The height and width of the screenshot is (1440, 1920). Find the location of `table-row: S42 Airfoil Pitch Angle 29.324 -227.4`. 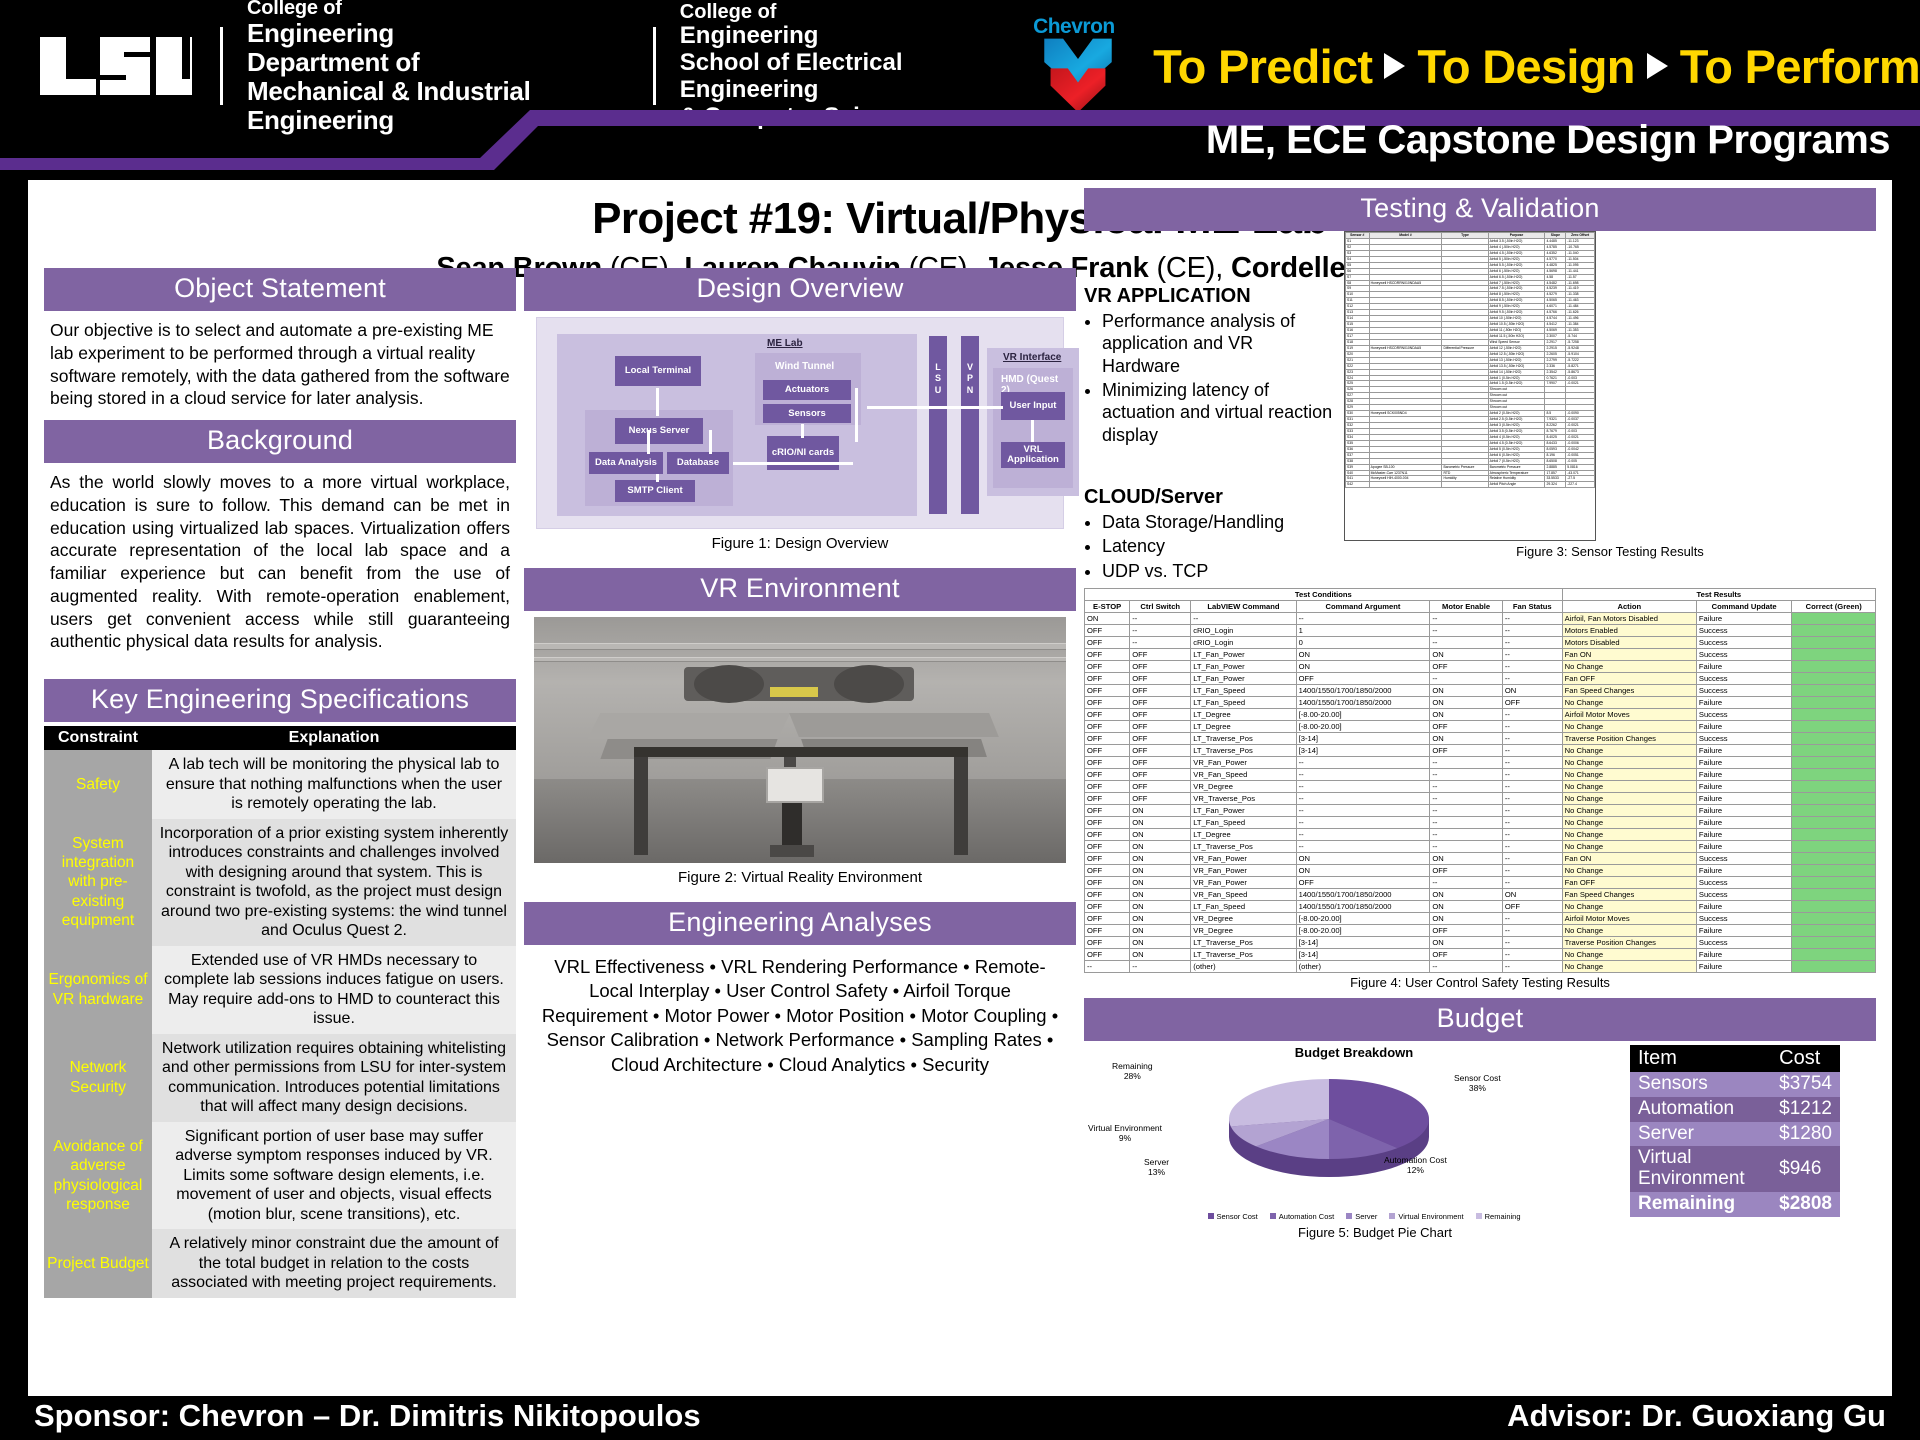

table-row: S42 Airfoil Pitch Angle 29.324 -227.4 is located at coordinates (1470, 485).